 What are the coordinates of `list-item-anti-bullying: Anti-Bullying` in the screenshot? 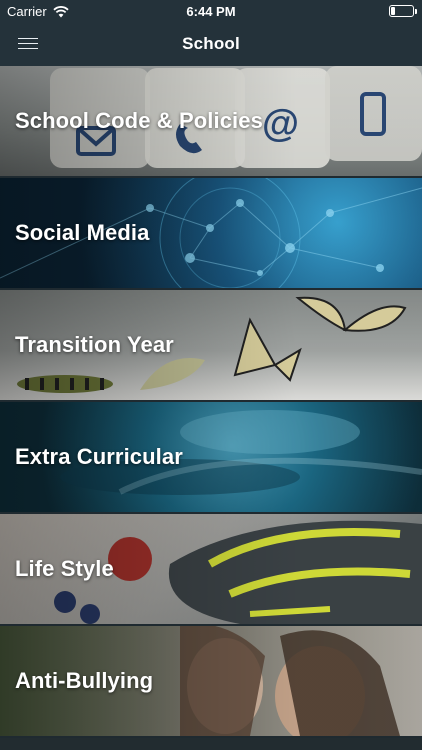 It's located at (211, 681).